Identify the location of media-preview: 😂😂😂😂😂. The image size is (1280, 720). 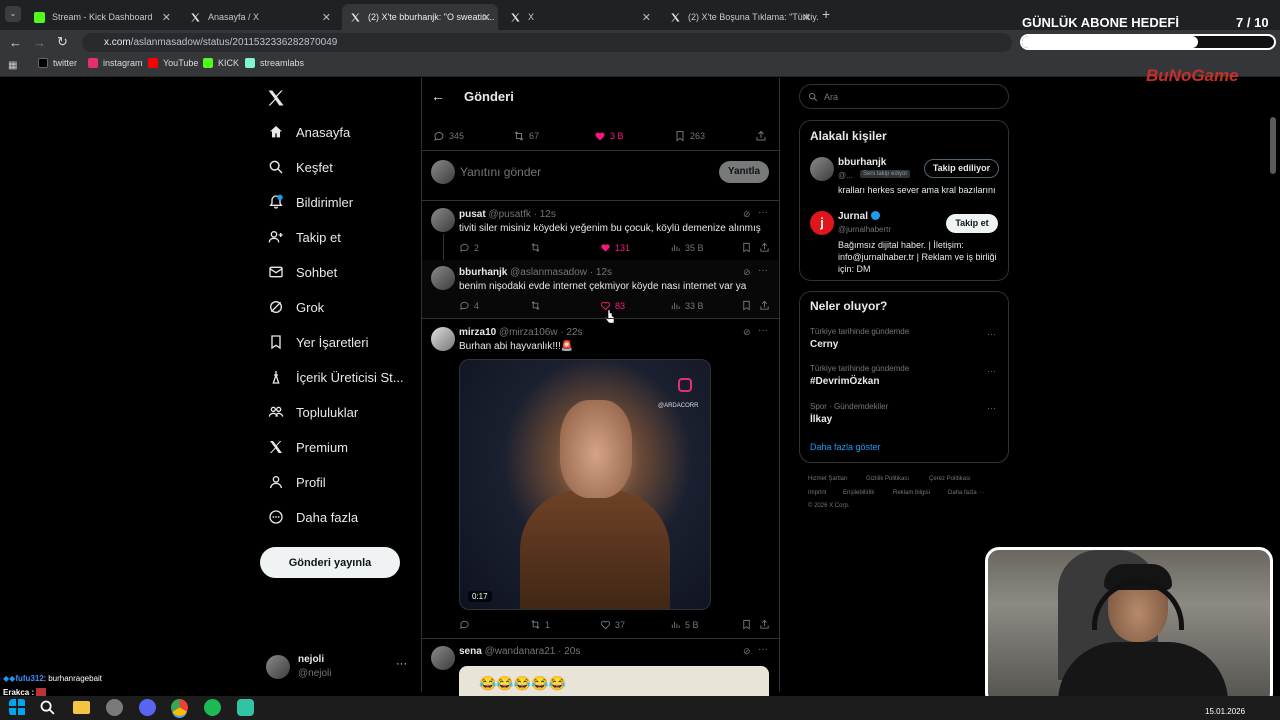
(614, 681).